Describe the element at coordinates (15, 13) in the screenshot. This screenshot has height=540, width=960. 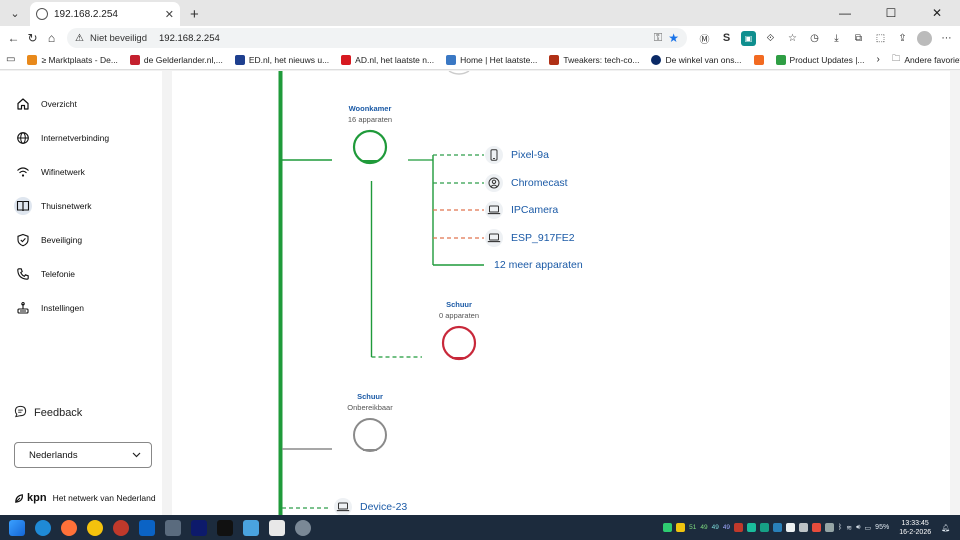
I see `tab-actions-menu-button: ⌄` at that location.